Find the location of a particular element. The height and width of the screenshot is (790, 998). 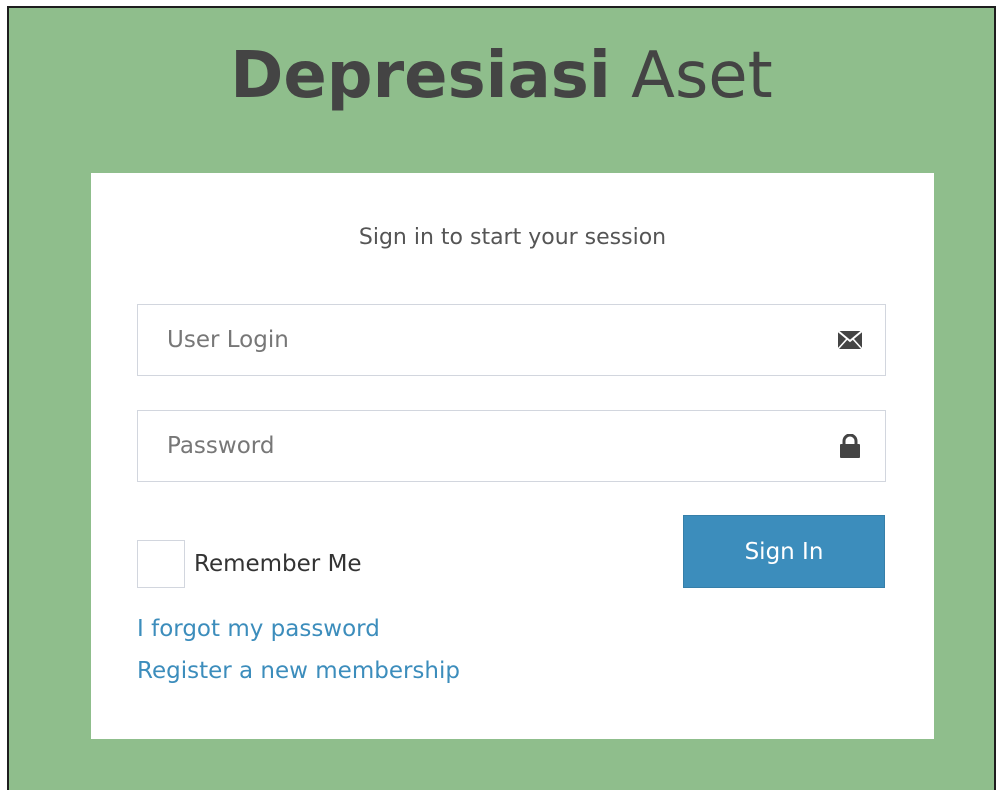

password-input is located at coordinates (511, 446).